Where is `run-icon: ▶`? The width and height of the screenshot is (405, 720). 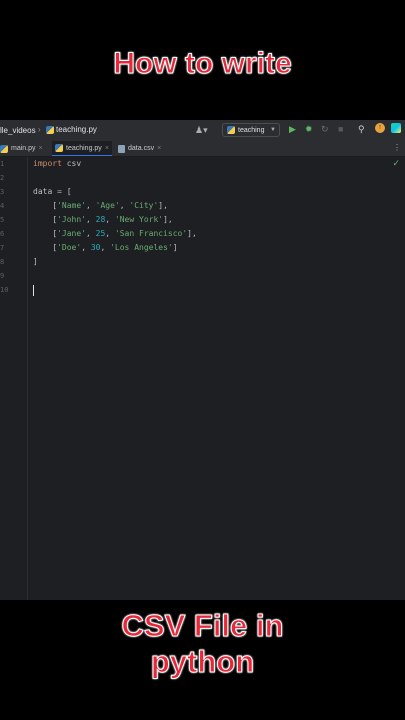
run-icon: ▶ is located at coordinates (292, 129).